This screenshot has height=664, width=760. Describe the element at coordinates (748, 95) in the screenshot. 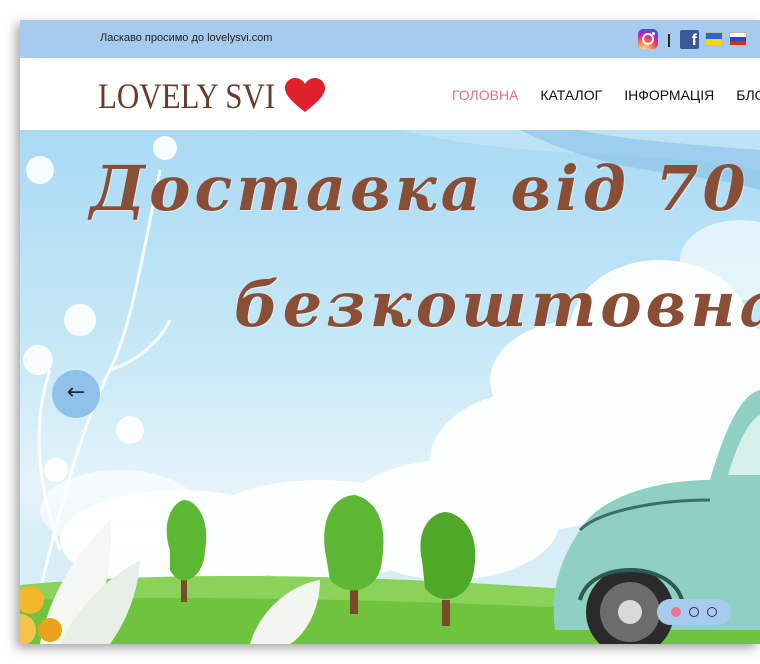

I see `nav-item-blog: БЛОГ` at that location.